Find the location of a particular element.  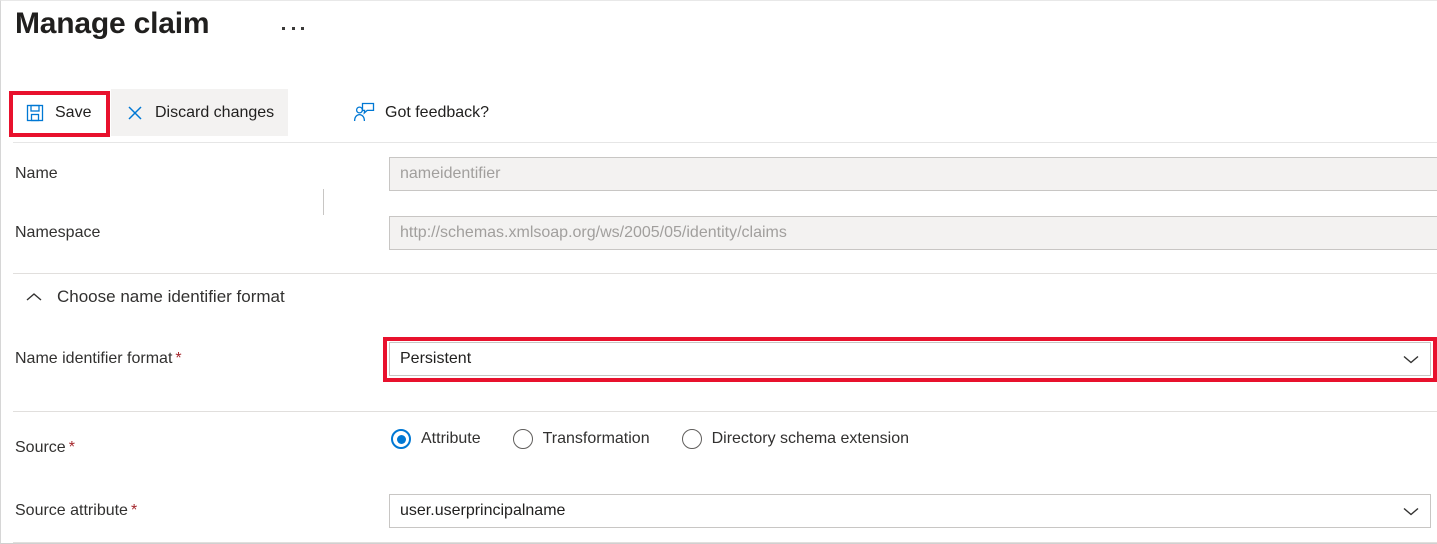

source-label-text: Source is located at coordinates (40, 447).